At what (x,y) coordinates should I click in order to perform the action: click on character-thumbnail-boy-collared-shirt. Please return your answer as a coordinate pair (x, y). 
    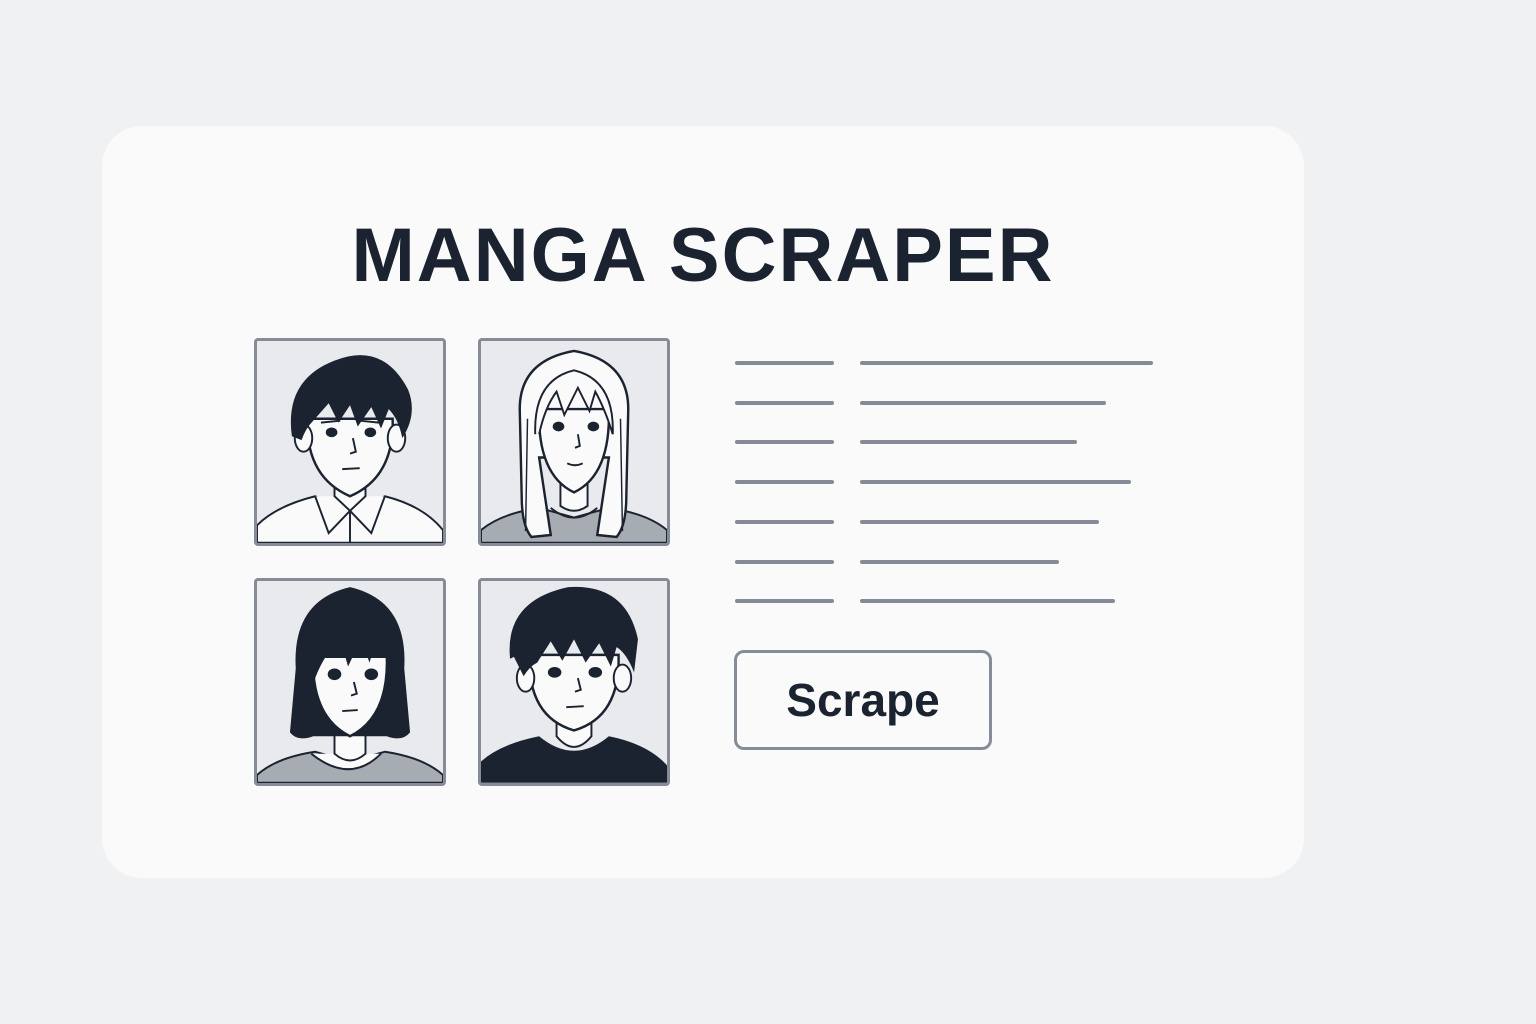
    Looking at the image, I should click on (350, 442).